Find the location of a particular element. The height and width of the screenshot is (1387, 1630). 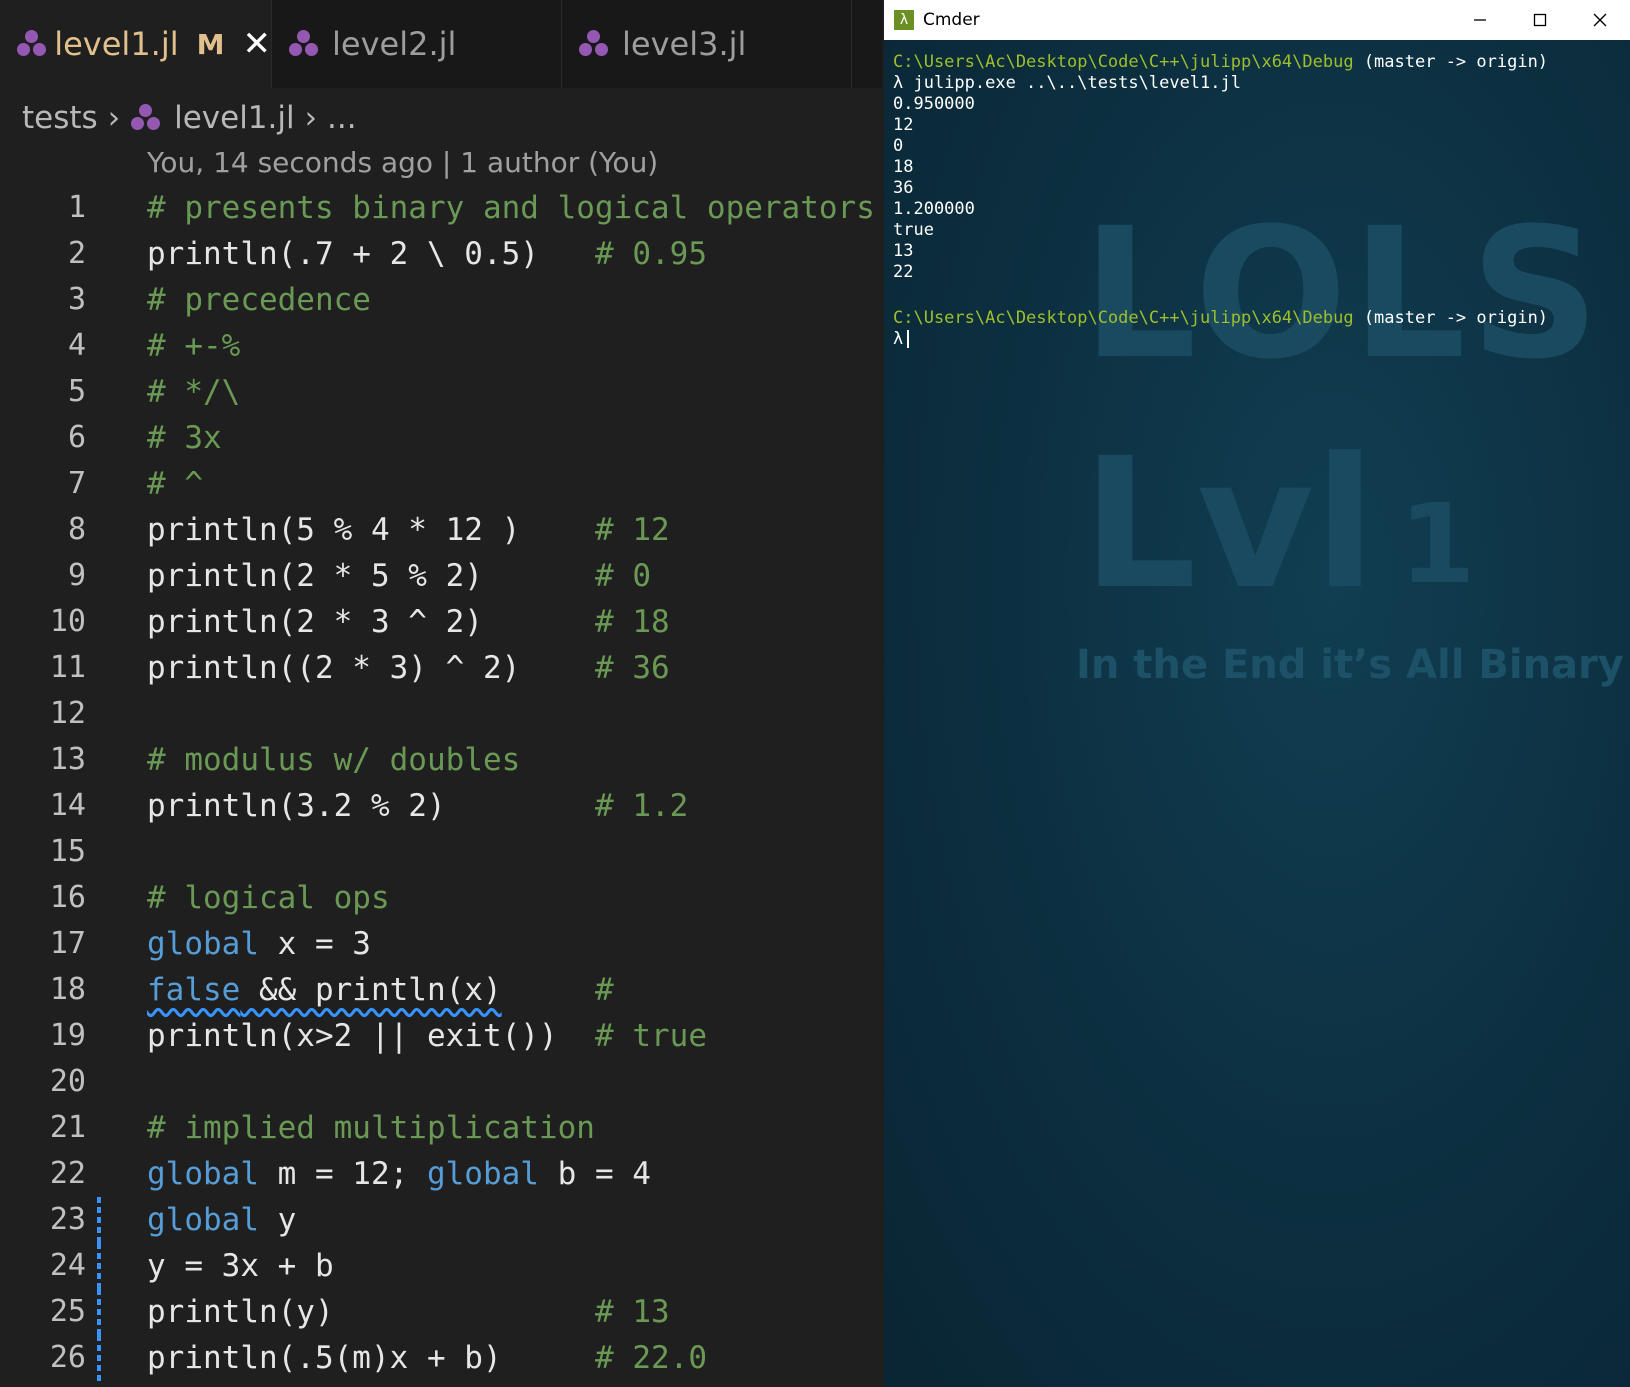

modified-badge: M is located at coordinates (210, 44).